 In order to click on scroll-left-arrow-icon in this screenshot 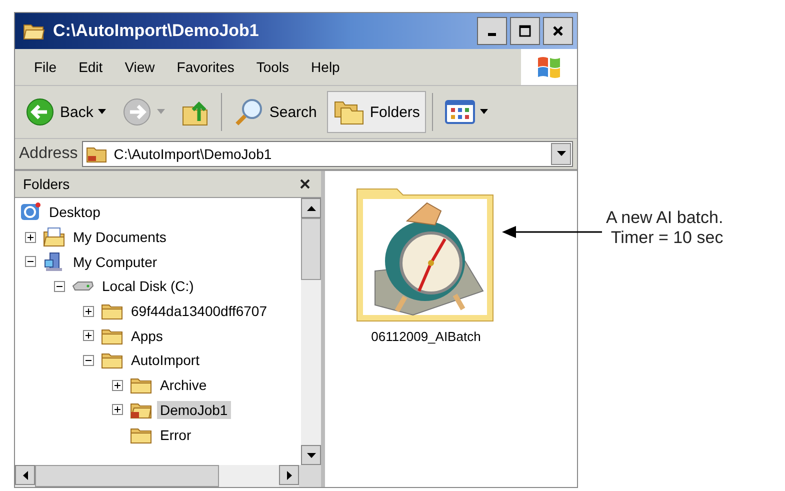, I will do `click(25, 475)`.